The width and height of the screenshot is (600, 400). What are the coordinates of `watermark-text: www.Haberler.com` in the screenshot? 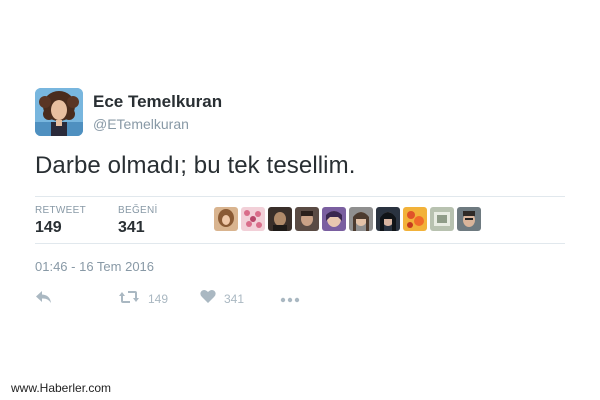 It's located at (61, 388).